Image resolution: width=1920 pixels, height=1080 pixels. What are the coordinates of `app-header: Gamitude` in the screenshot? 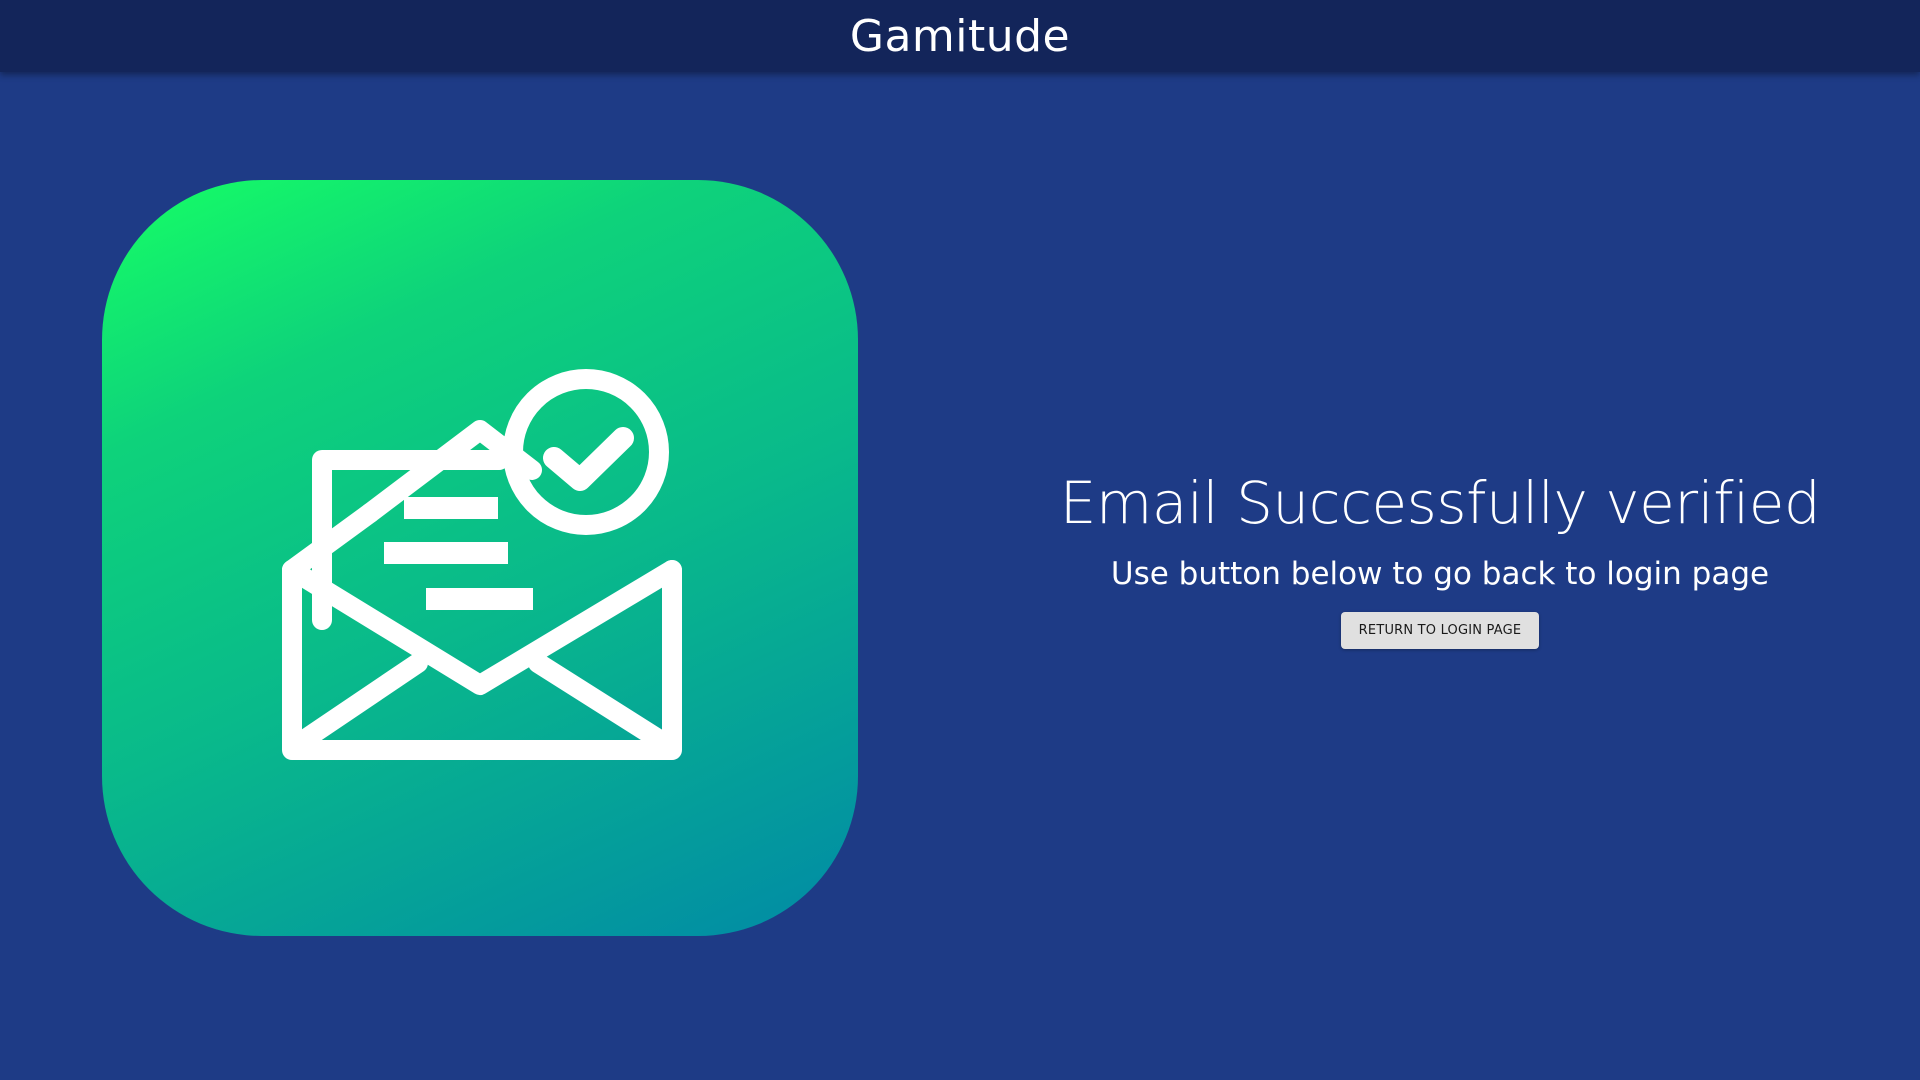 It's located at (960, 36).